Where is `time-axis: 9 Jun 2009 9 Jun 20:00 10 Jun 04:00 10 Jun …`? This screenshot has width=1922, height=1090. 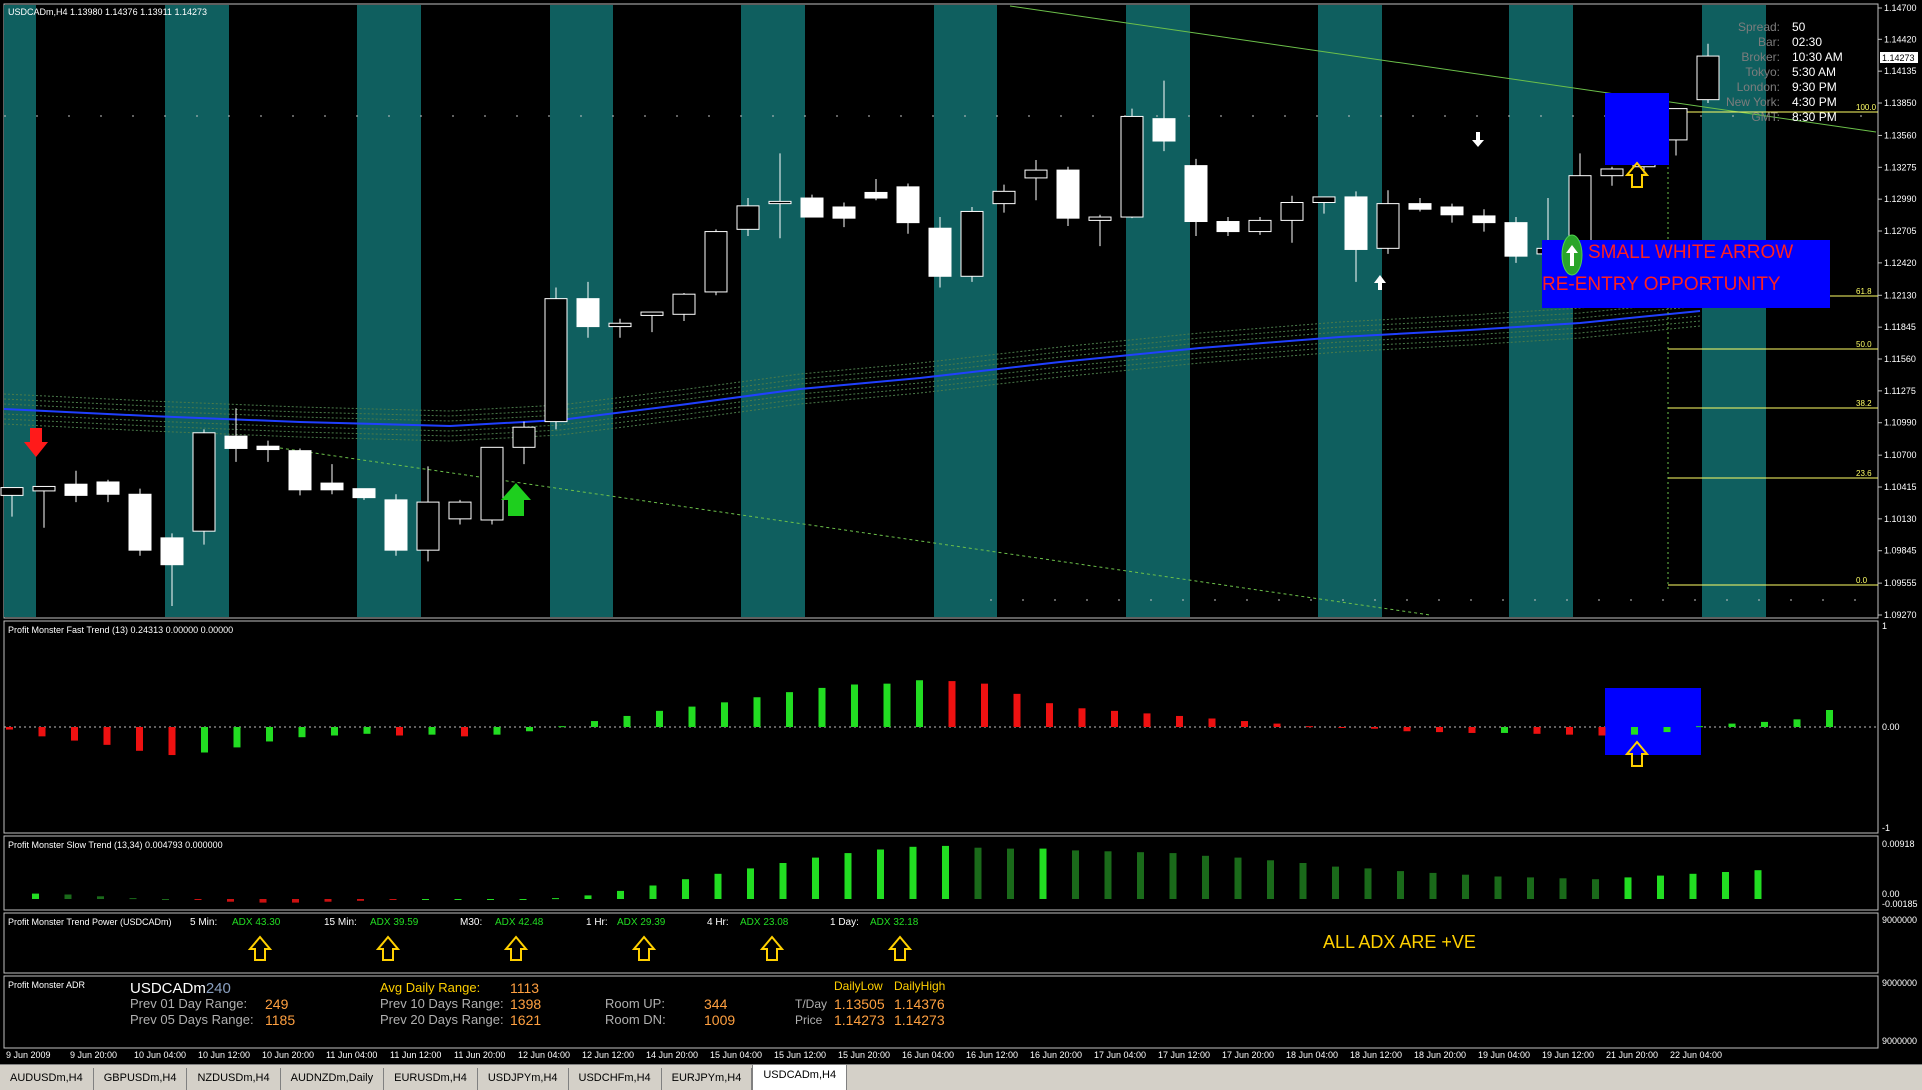
time-axis: 9 Jun 2009 9 Jun 20:00 10 Jun 04:00 10 Jun … is located at coordinates (864, 1055).